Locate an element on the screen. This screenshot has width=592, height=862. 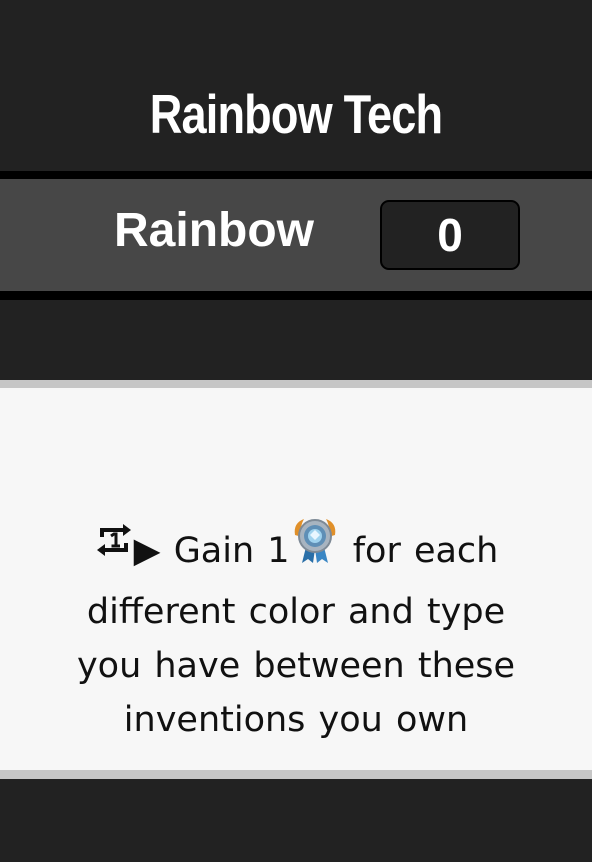
ability-text-start: Gain 1 is located at coordinates (231, 551).